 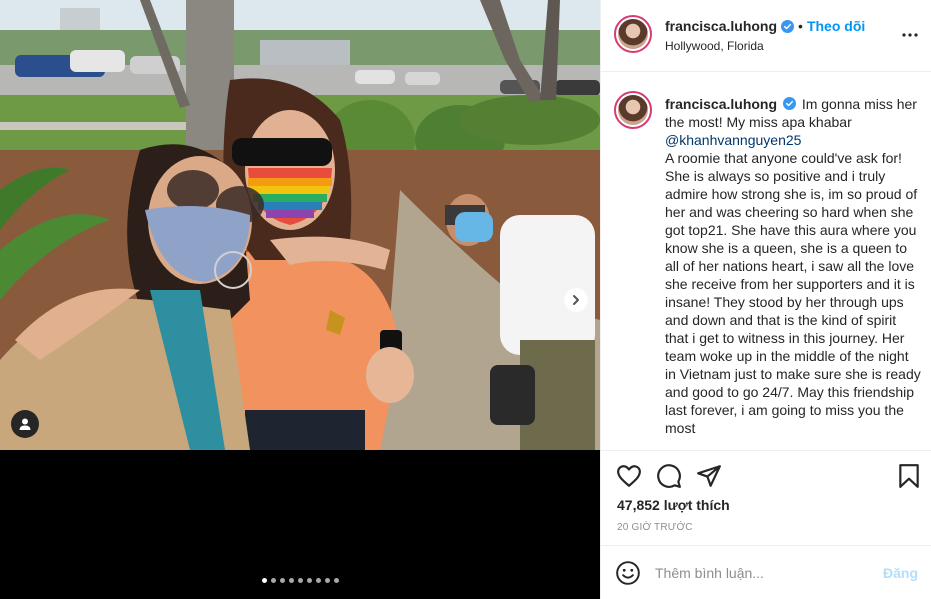 I want to click on next-photo-button, so click(x=576, y=300).